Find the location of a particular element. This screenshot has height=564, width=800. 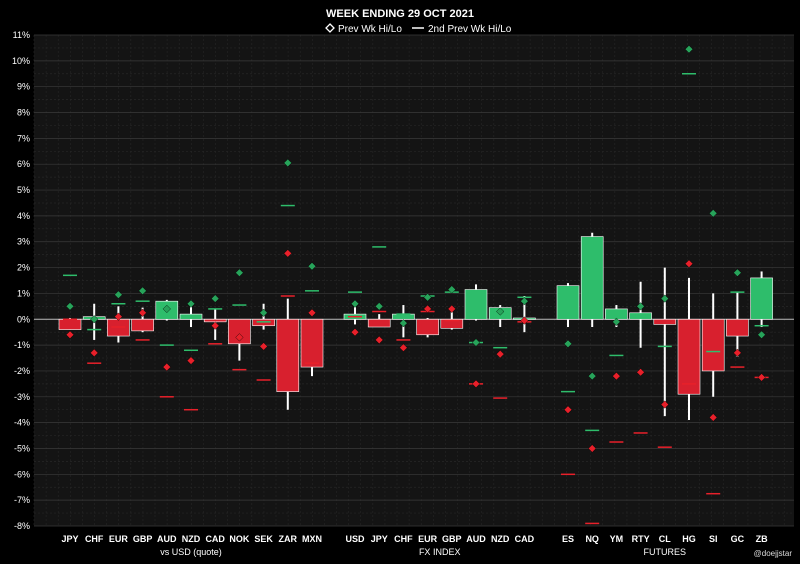

y-tick-label: 11% is located at coordinates (21, 35).